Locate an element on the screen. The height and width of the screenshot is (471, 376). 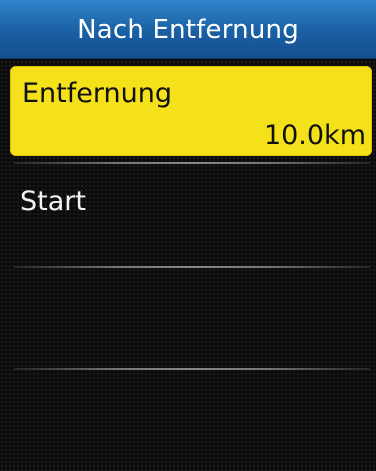
menu-item-label: Entfernung is located at coordinates (97, 93).